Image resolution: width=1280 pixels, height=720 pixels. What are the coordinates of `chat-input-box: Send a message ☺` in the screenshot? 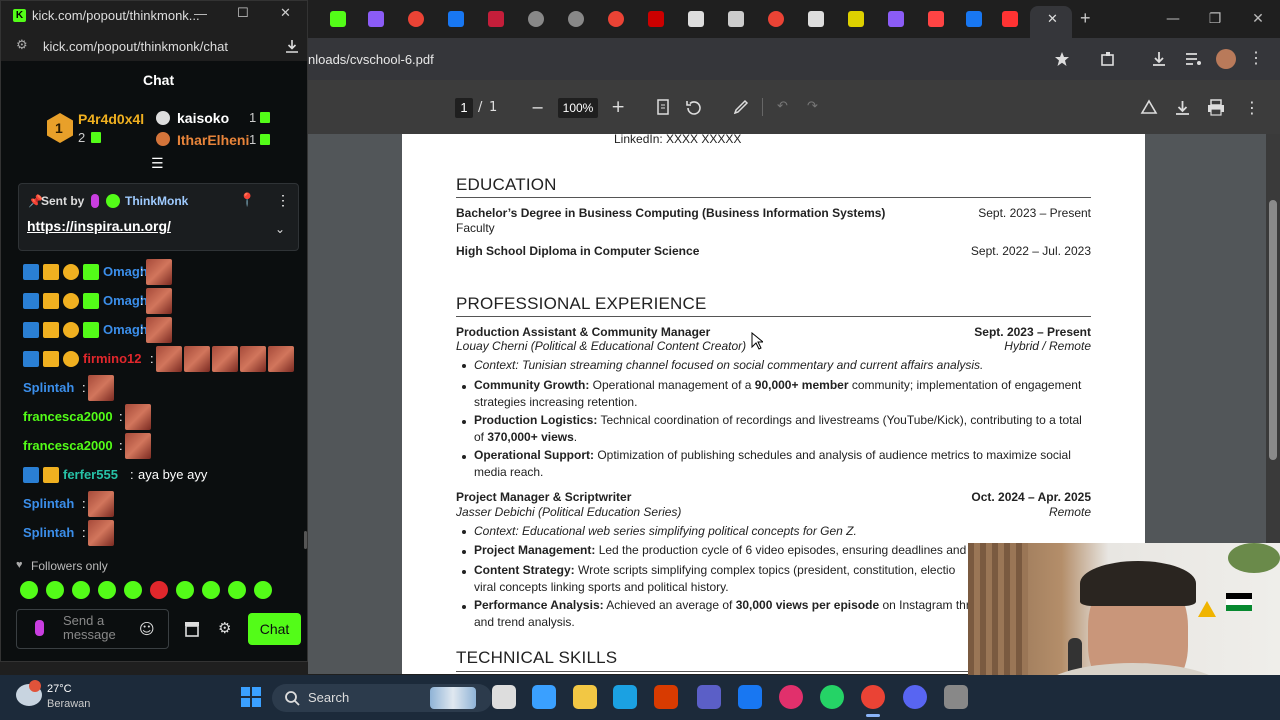 It's located at (92, 629).